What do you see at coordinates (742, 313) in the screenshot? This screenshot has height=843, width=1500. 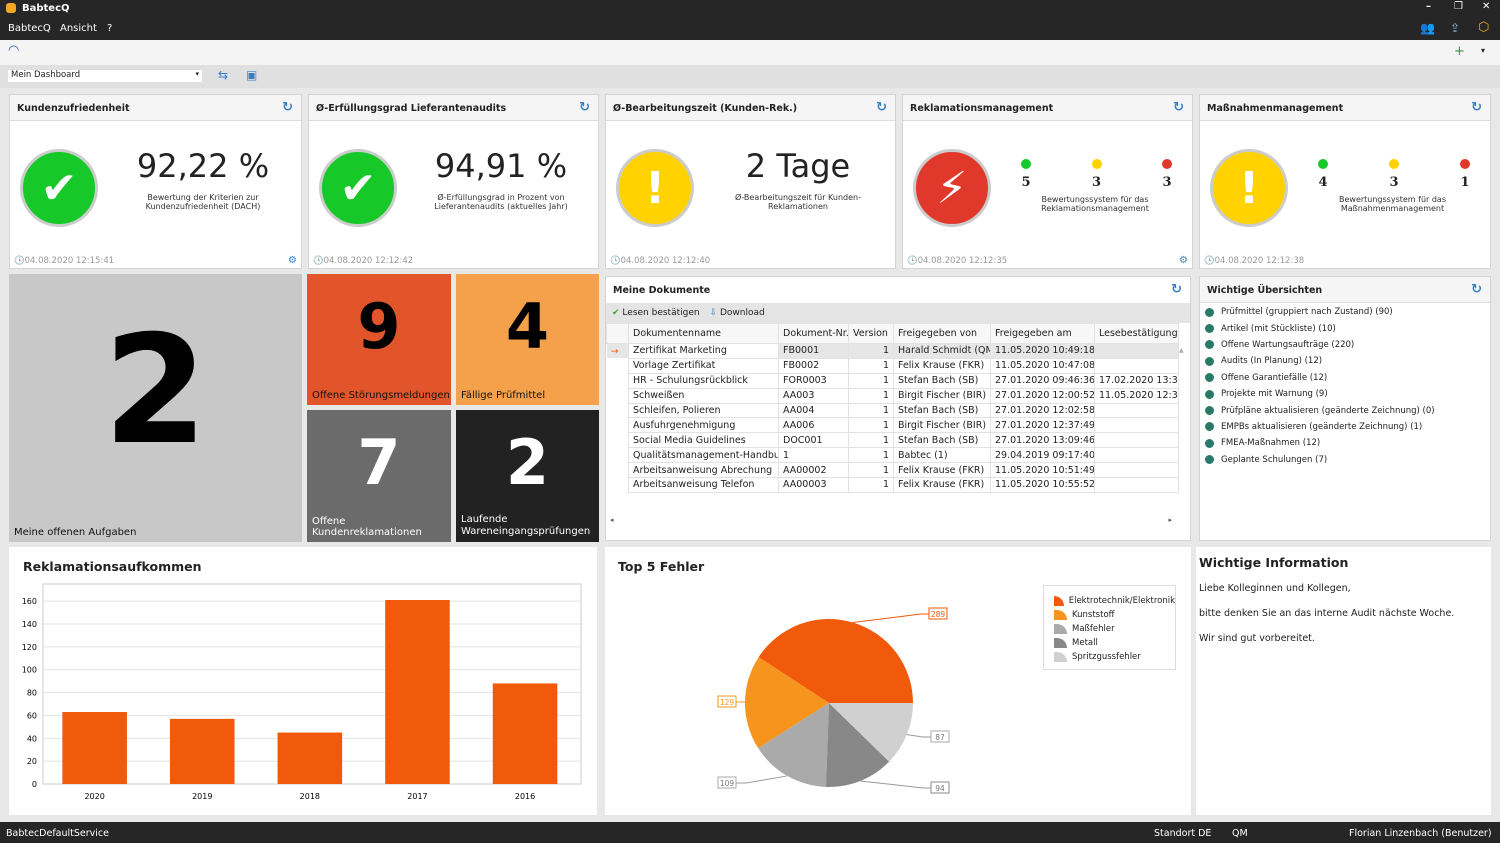 I see `download-label: Download` at bounding box center [742, 313].